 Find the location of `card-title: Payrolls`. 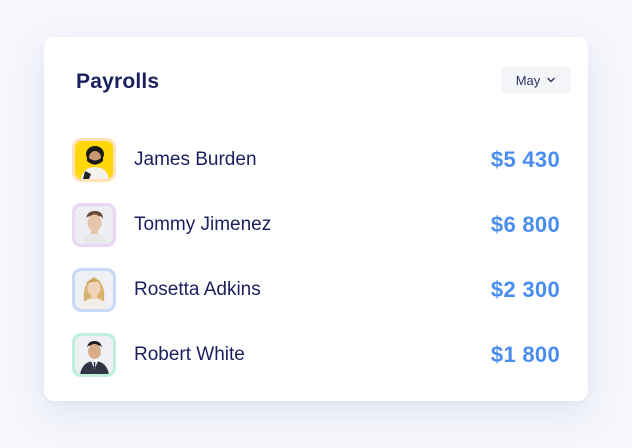

card-title: Payrolls is located at coordinates (118, 81).